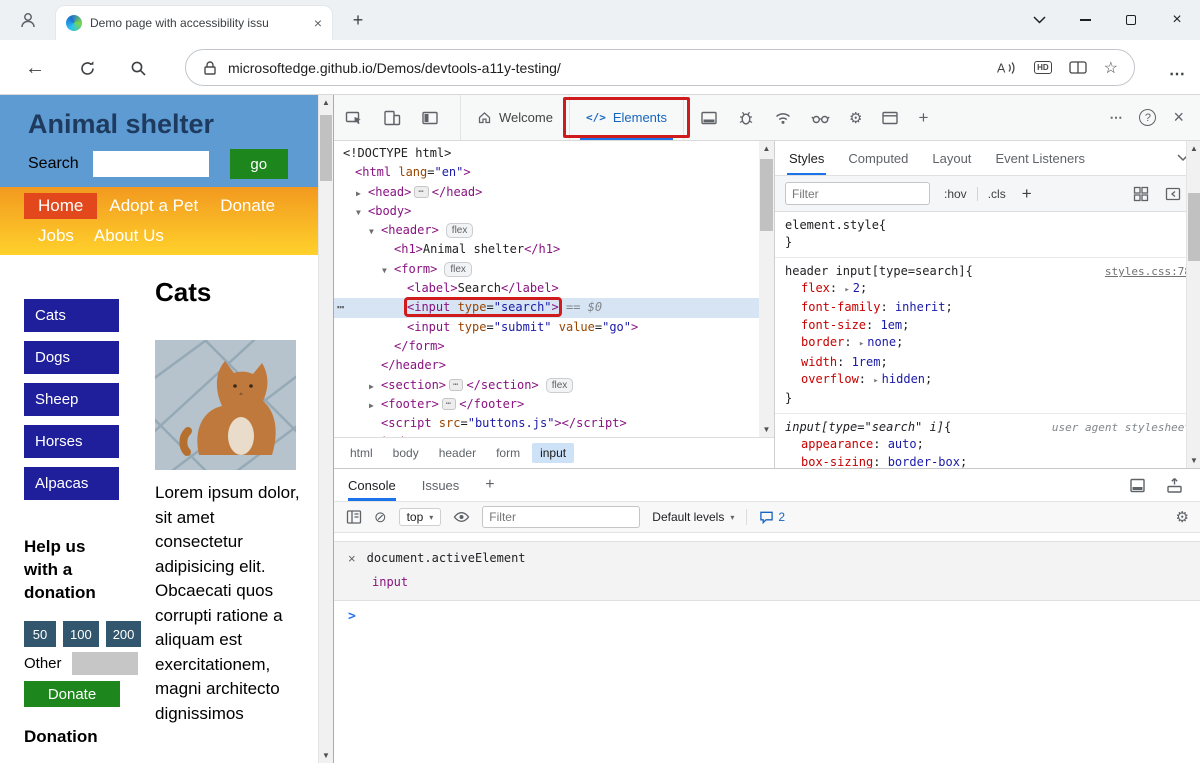 This screenshot has width=1200, height=763. I want to click on flex-badge: flex, so click(559, 385).